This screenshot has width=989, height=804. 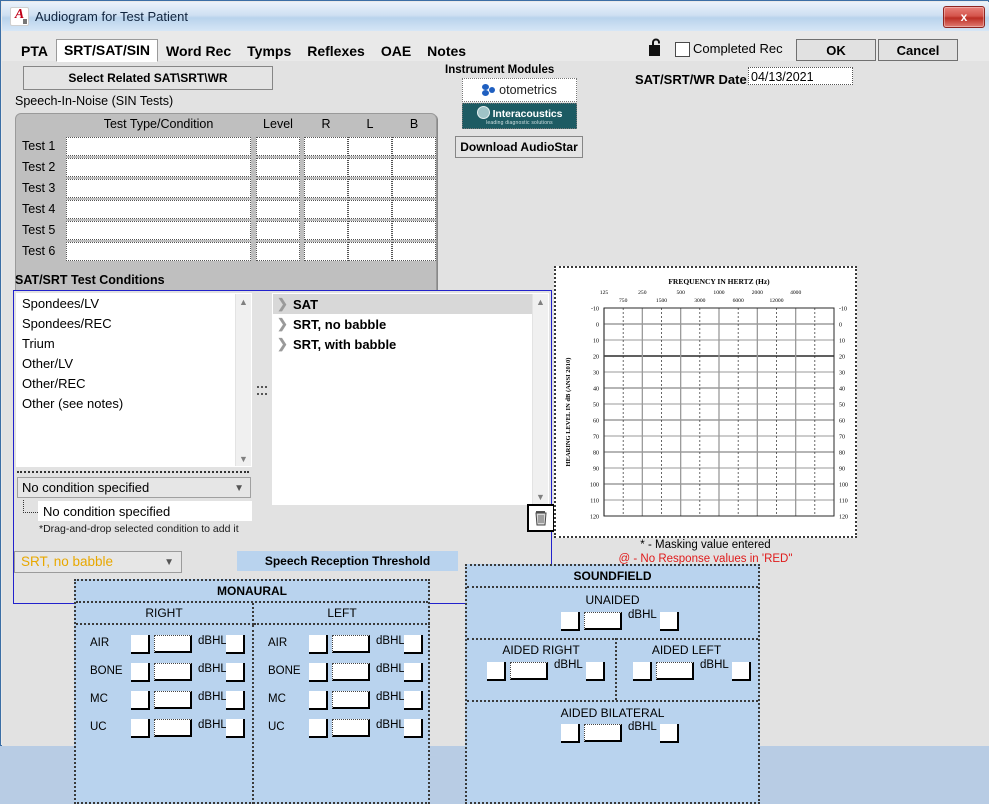 What do you see at coordinates (413, 672) in the screenshot?
I see `left-bone-noresponse-checkbox` at bounding box center [413, 672].